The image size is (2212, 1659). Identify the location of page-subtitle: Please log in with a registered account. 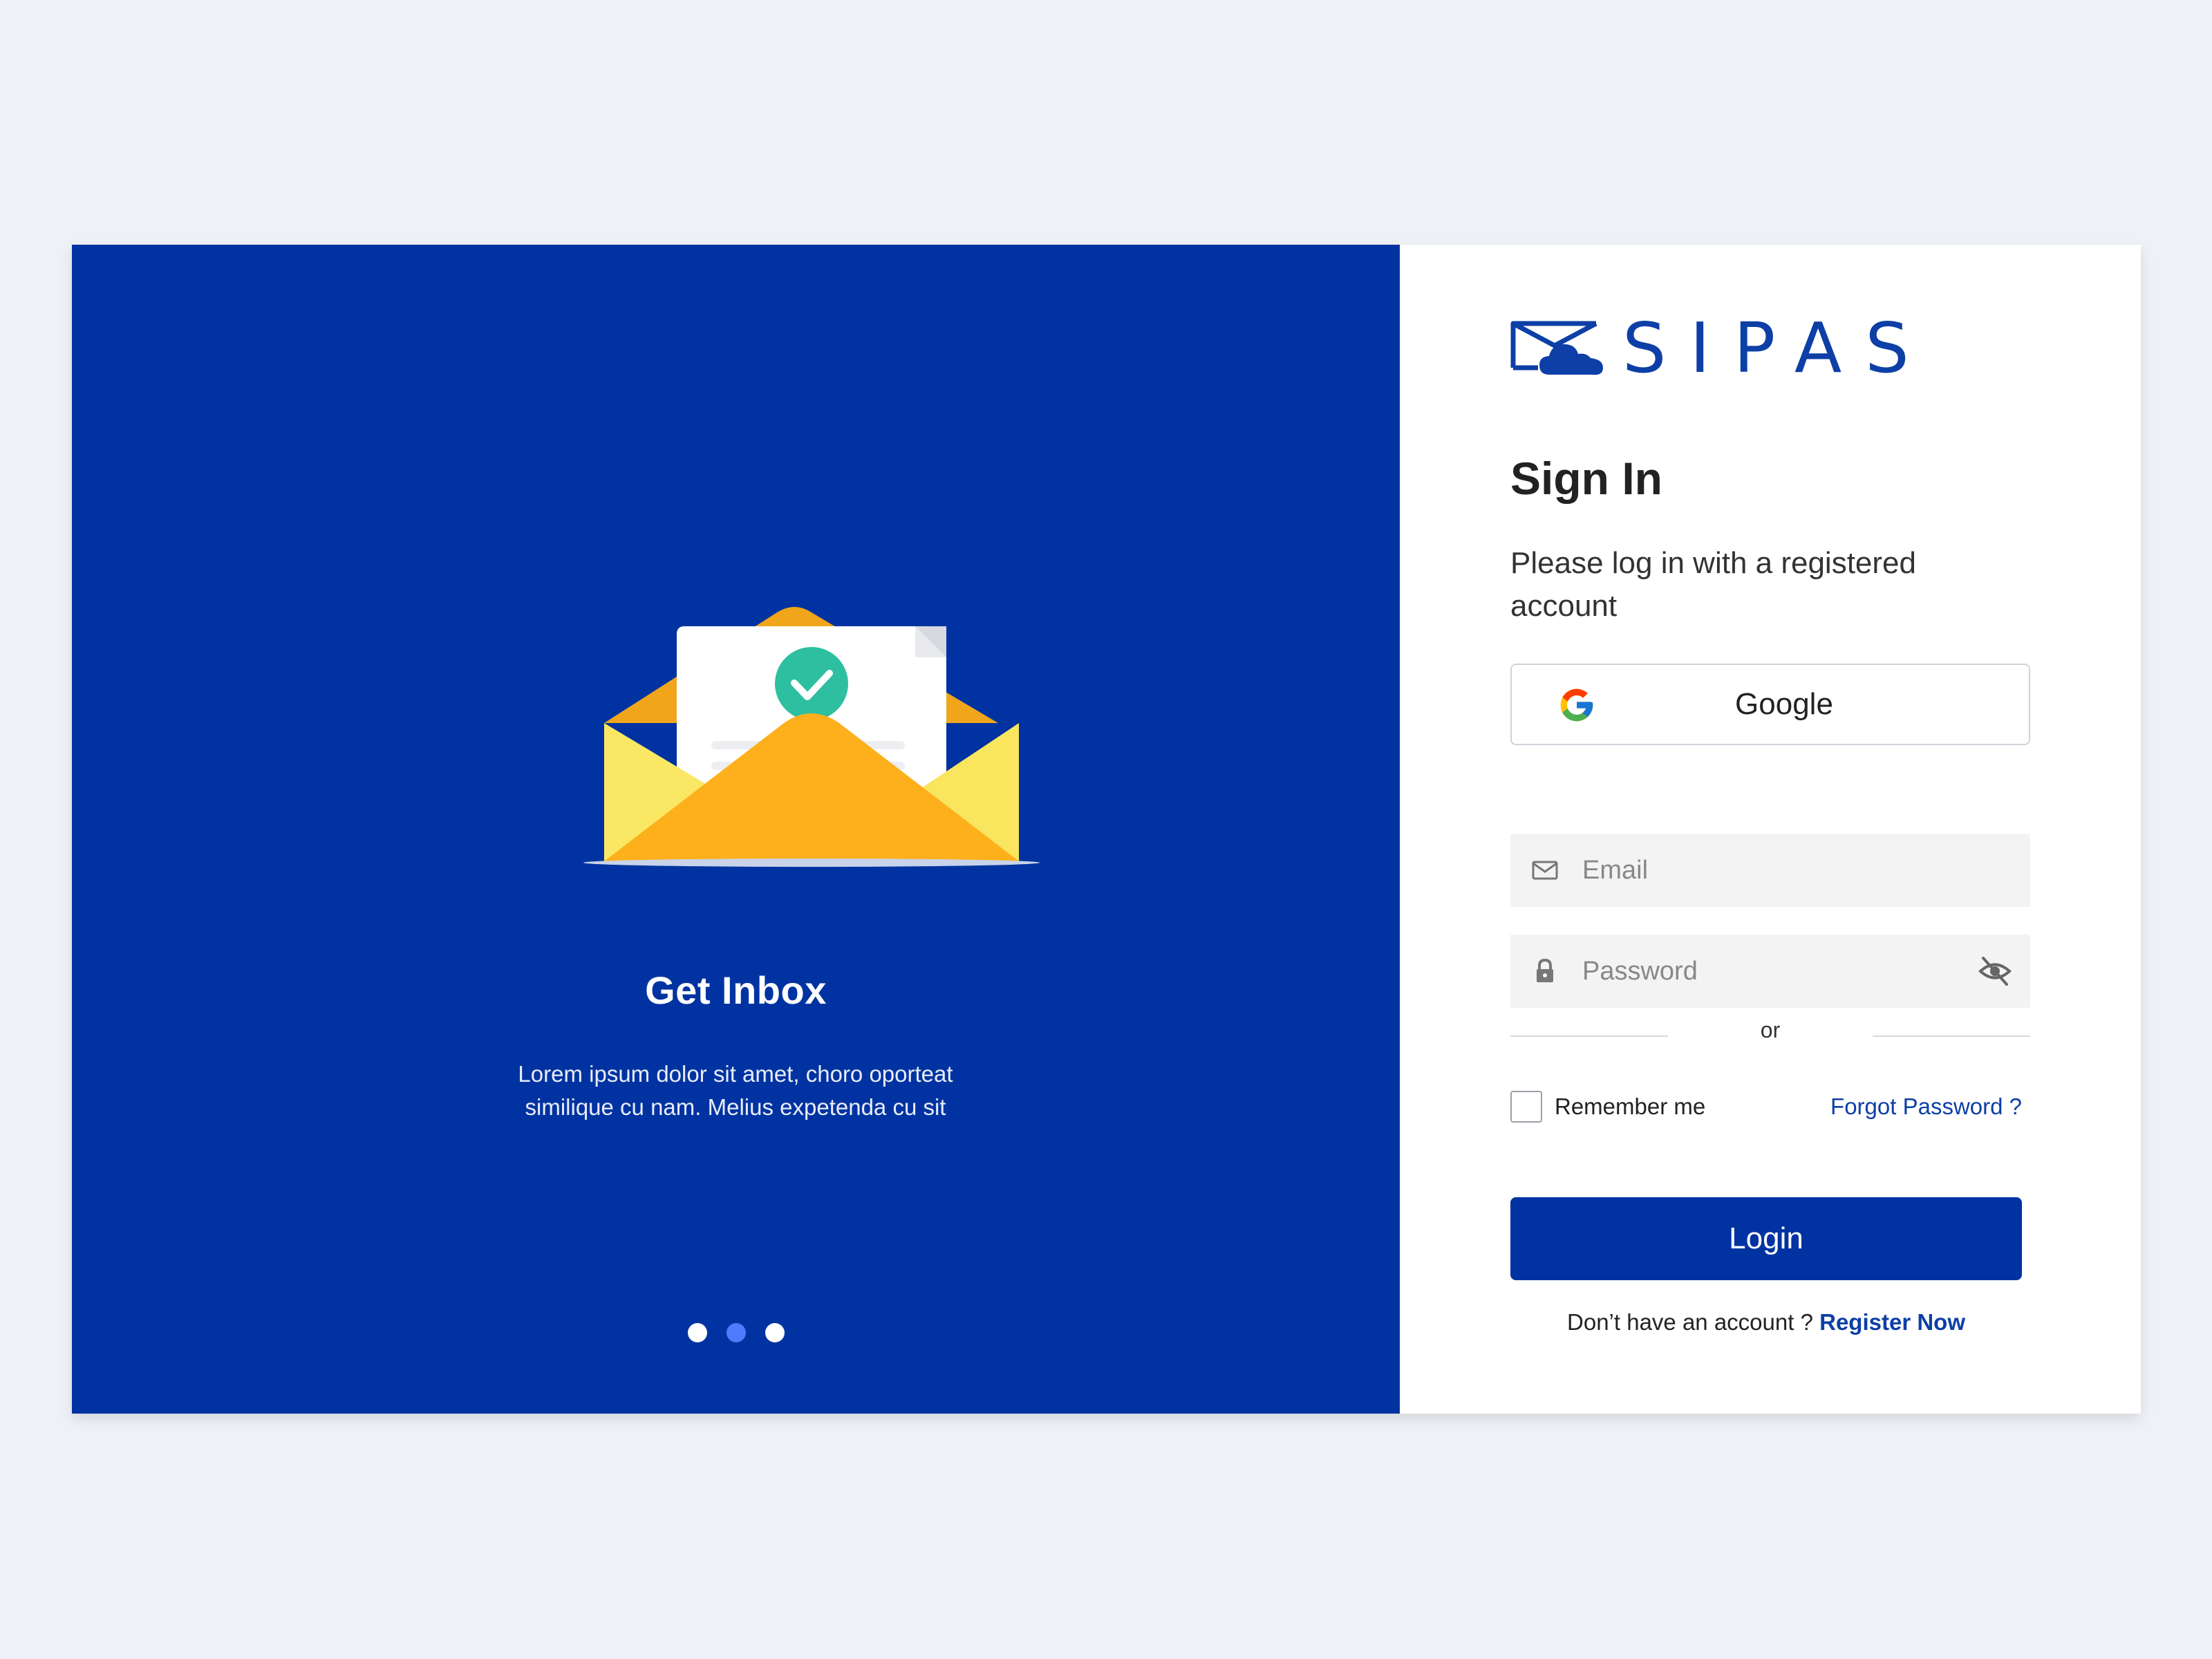
(1713, 584).